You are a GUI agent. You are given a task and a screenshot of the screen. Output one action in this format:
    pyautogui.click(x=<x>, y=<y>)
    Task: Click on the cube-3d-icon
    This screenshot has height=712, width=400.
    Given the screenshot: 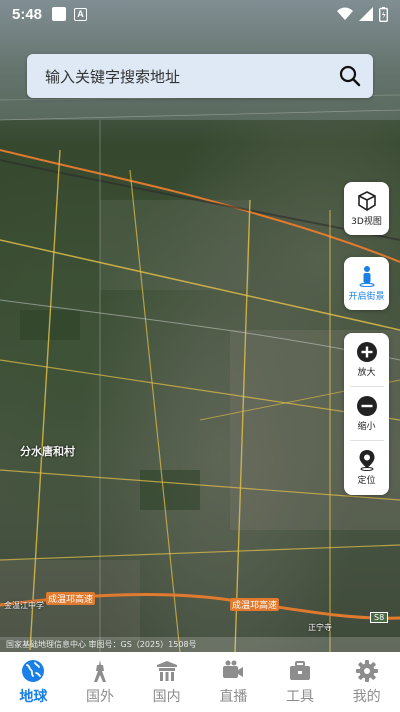 What is the action you would take?
    pyautogui.click(x=366, y=201)
    